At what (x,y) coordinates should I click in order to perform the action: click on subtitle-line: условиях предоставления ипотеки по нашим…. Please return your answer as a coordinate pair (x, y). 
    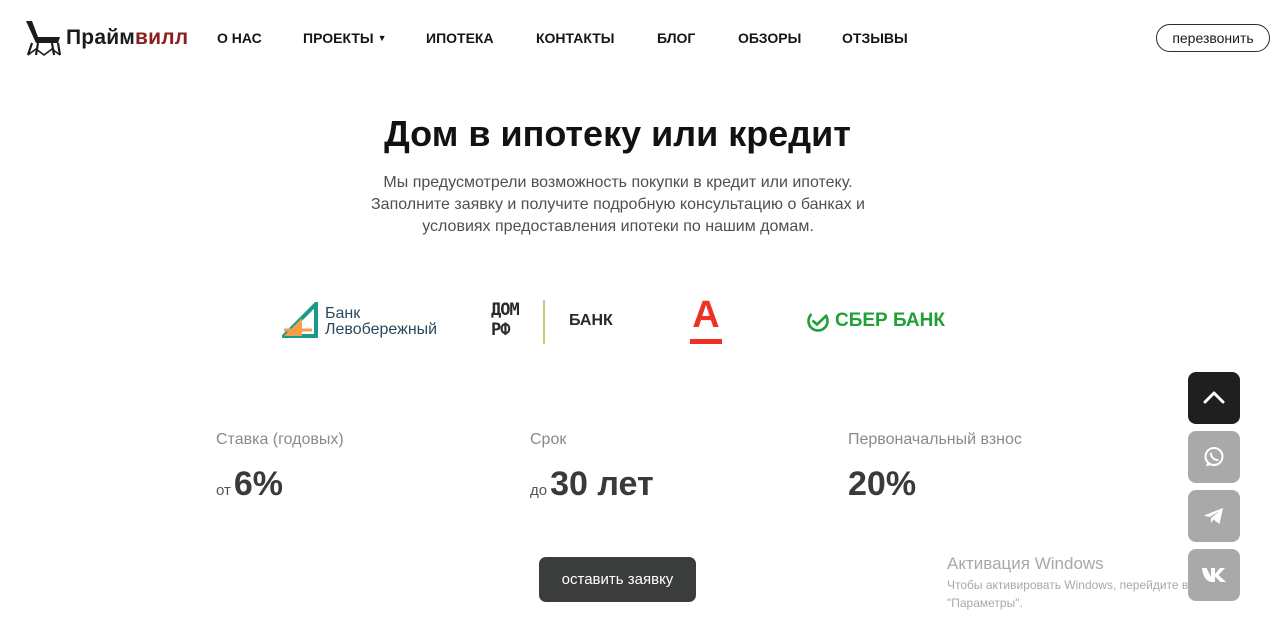
    Looking at the image, I should click on (618, 226).